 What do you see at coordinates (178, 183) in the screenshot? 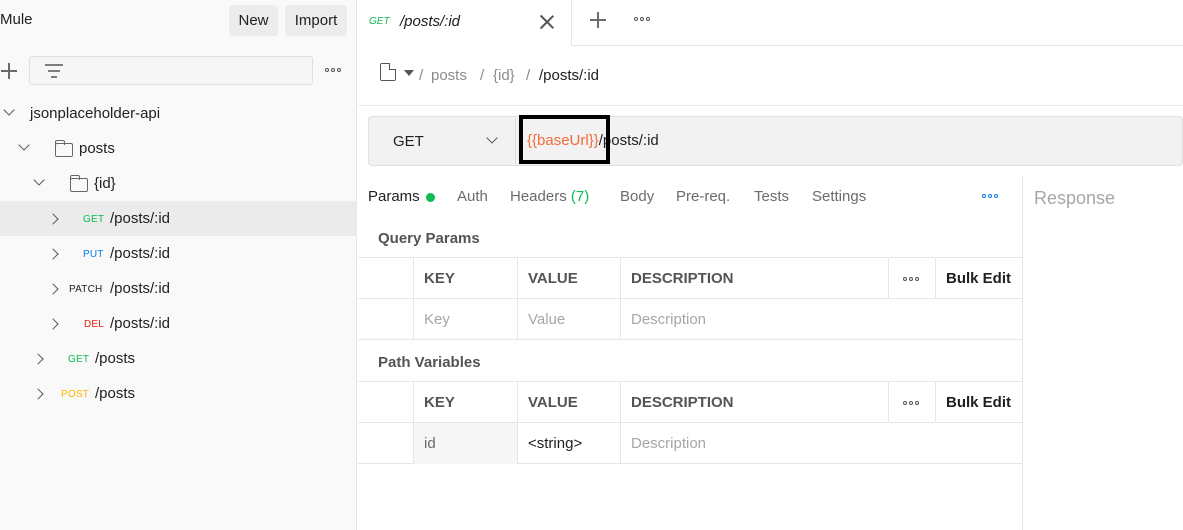
I see `folder-row-id: {id}` at bounding box center [178, 183].